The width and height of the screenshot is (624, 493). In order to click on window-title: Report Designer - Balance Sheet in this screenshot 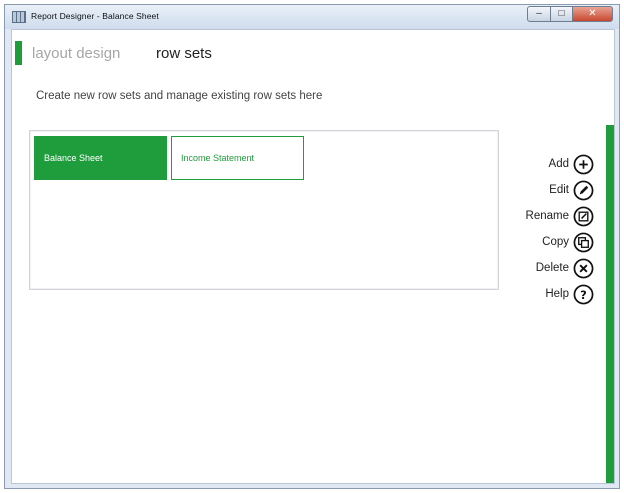, I will do `click(95, 16)`.